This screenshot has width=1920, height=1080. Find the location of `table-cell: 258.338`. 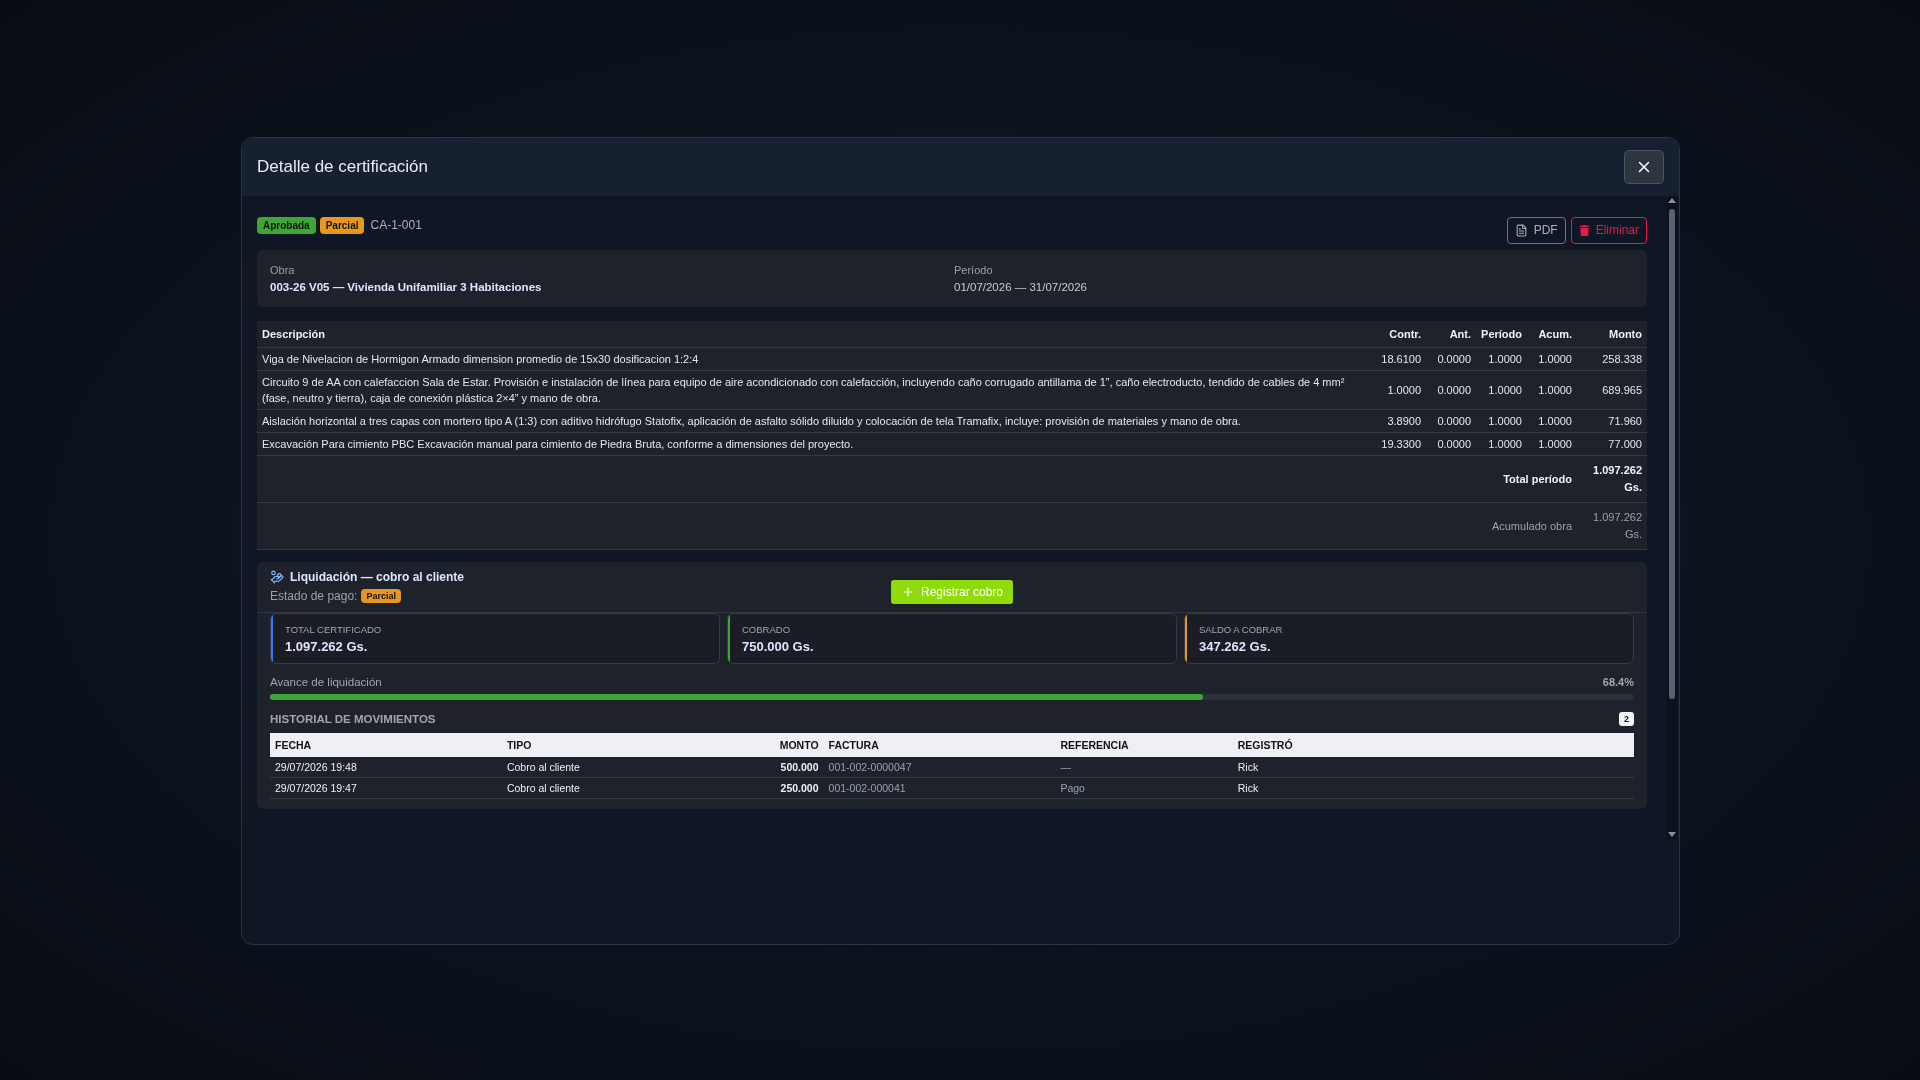

table-cell: 258.338 is located at coordinates (1612, 359).